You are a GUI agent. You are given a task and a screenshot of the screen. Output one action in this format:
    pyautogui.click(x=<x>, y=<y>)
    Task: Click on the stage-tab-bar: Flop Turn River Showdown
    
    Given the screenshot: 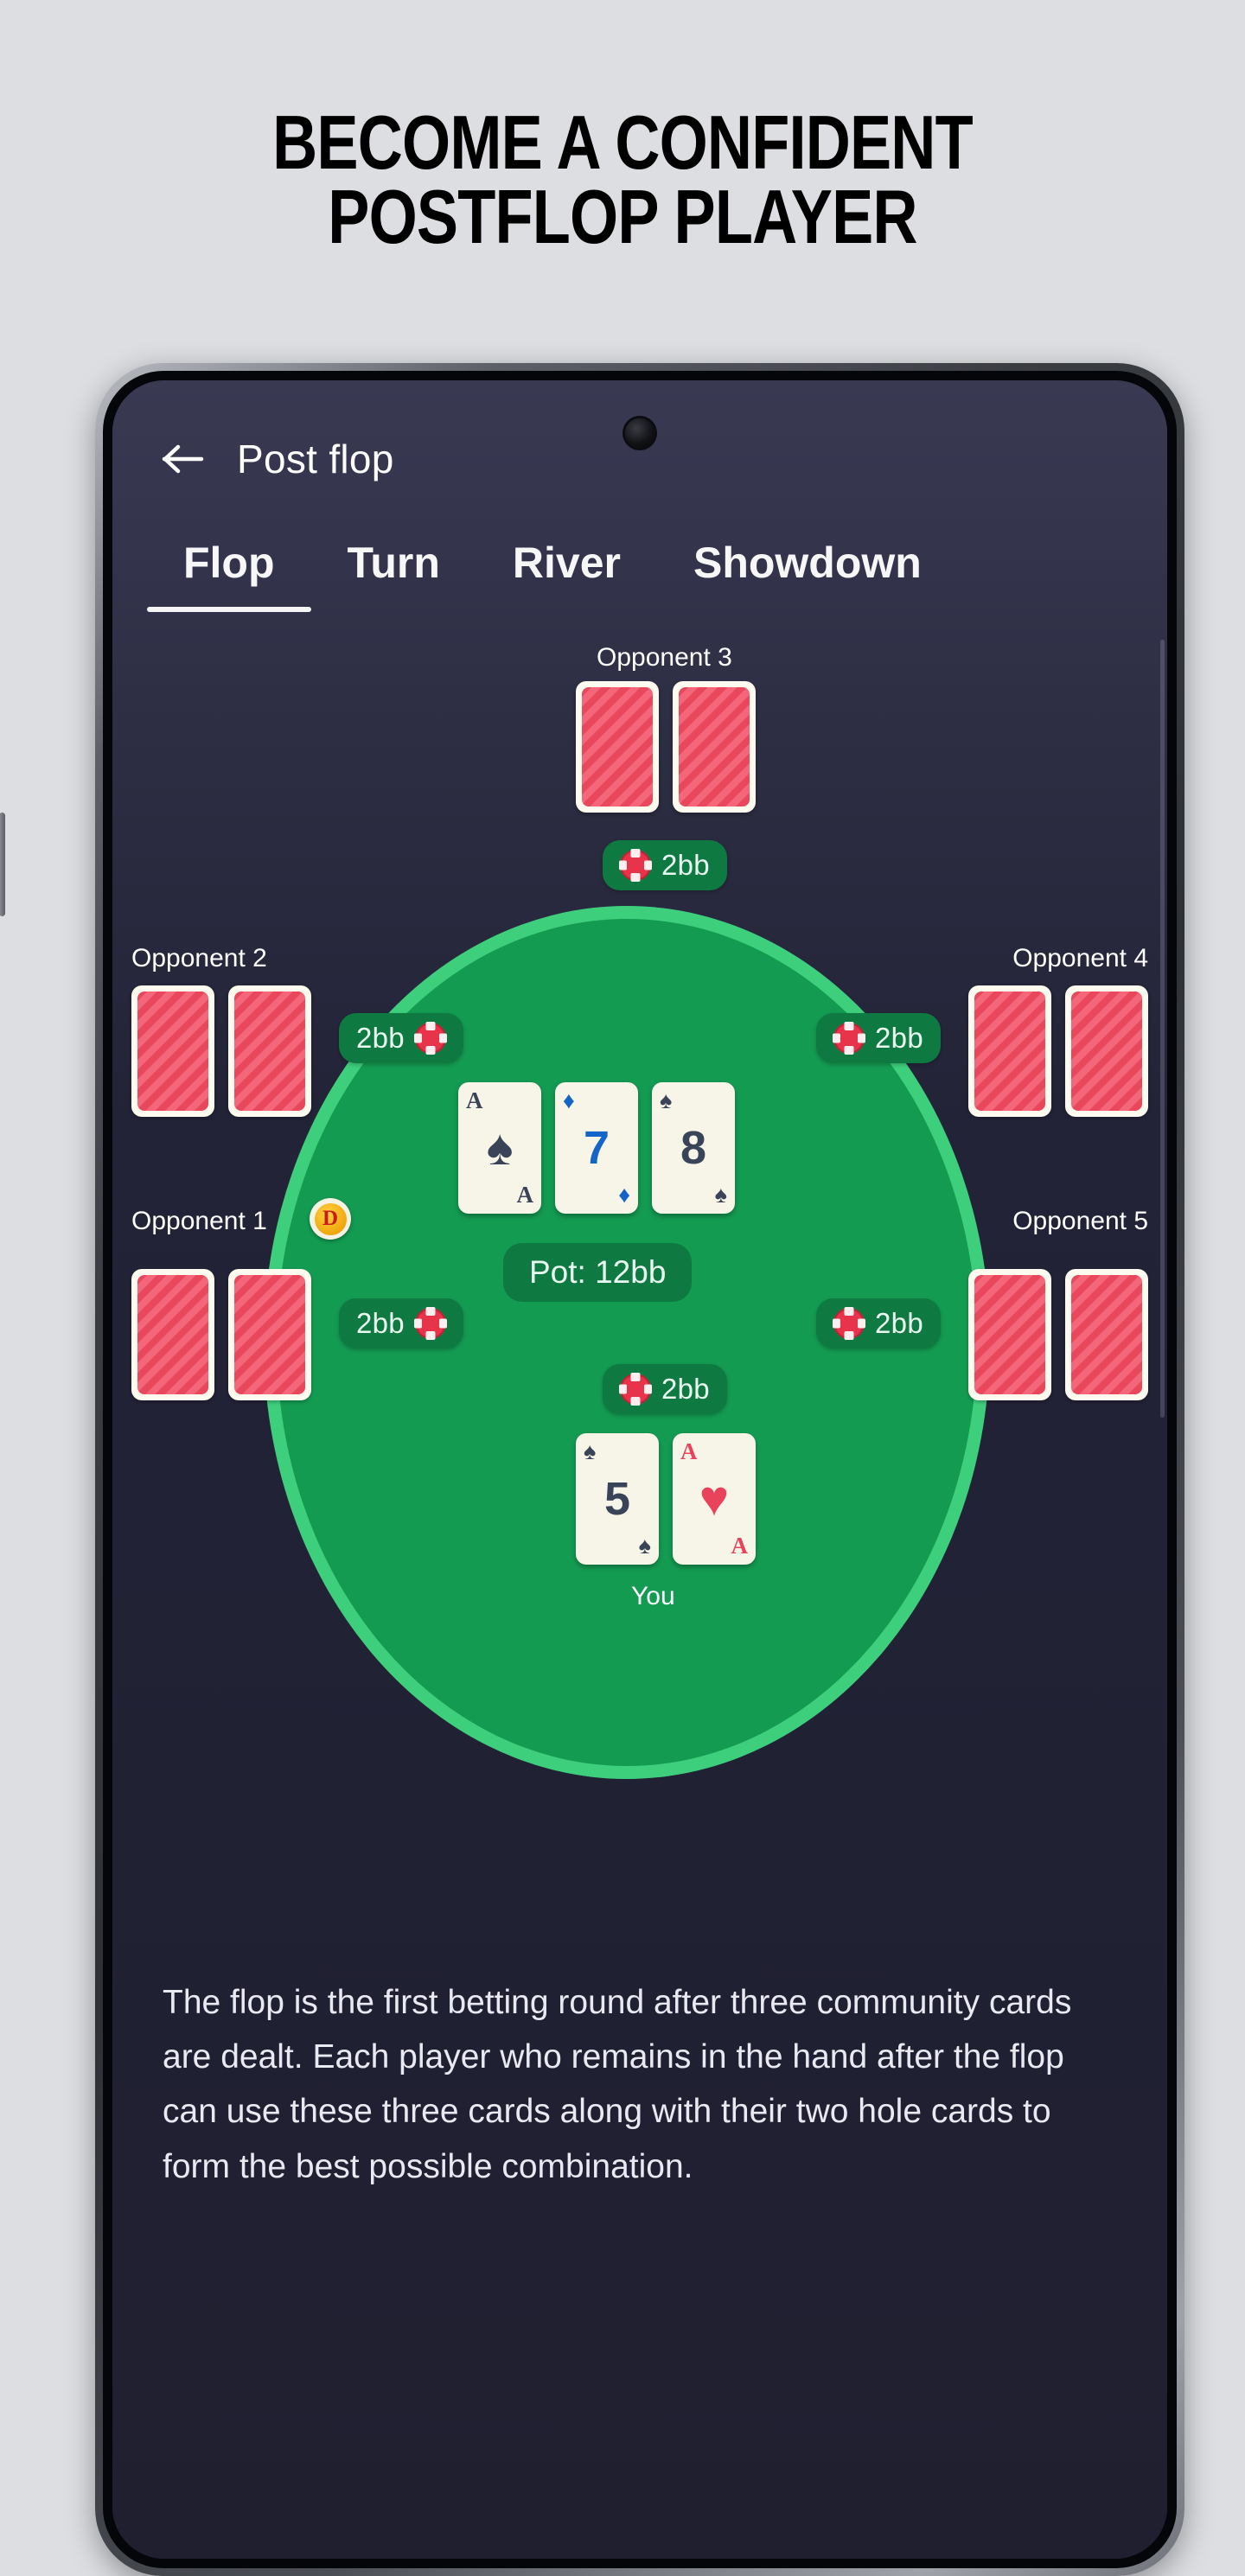 What is the action you would take?
    pyautogui.click(x=639, y=582)
    